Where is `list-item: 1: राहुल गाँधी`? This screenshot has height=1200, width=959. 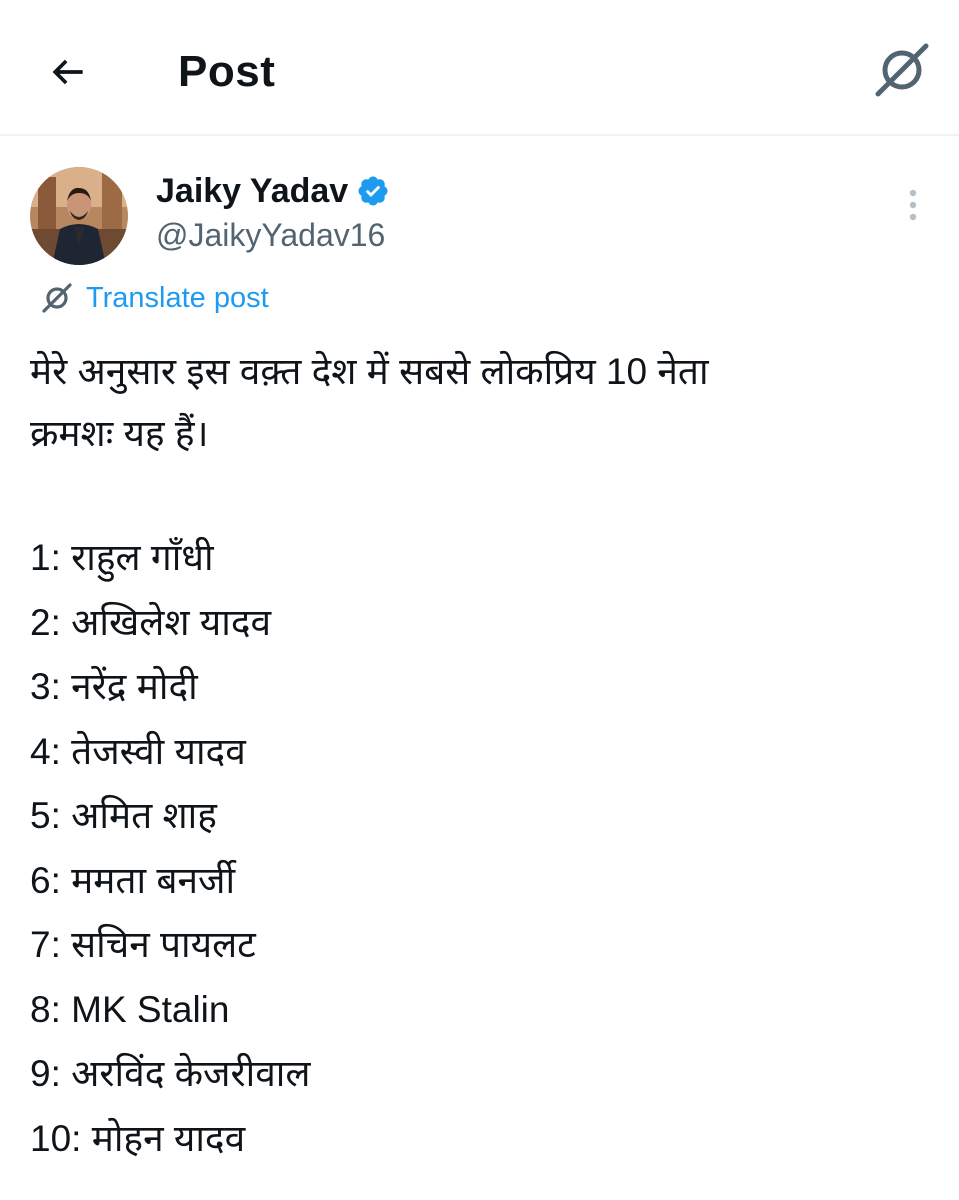 list-item: 1: राहुल गाँधी is located at coordinates (122, 557).